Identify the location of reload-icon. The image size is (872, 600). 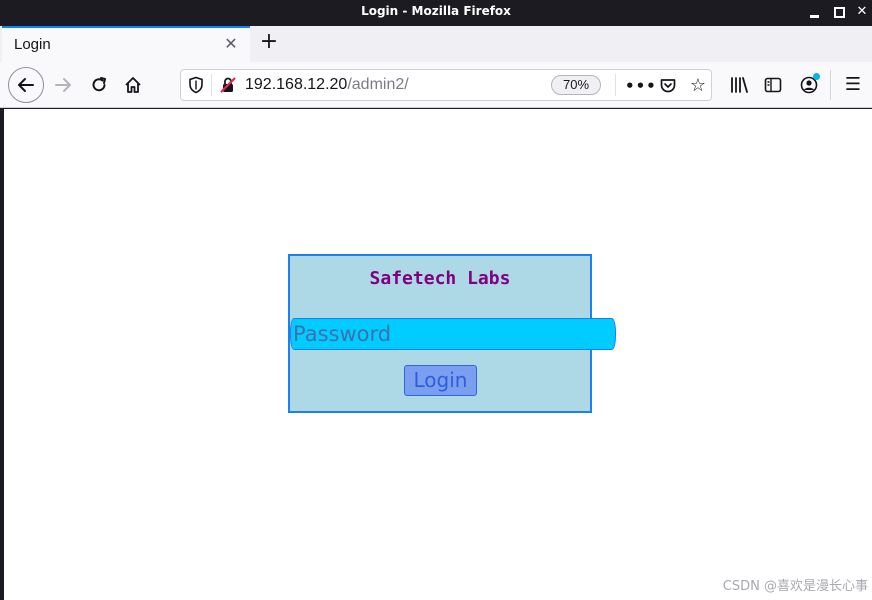
(99, 84).